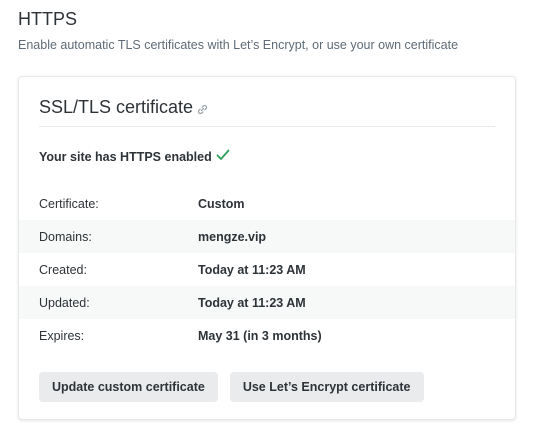  I want to click on detail-row-created: Created: Today at 11:23 AM, so click(267, 269).